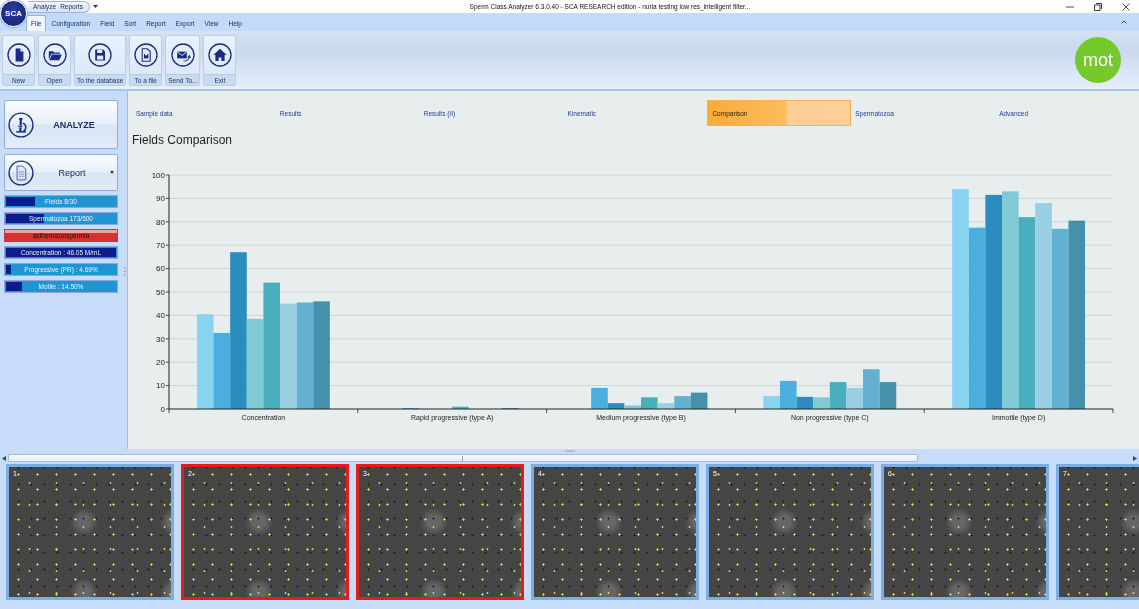 This screenshot has height=609, width=1139. I want to click on y-tick-label: 40, so click(160, 316).